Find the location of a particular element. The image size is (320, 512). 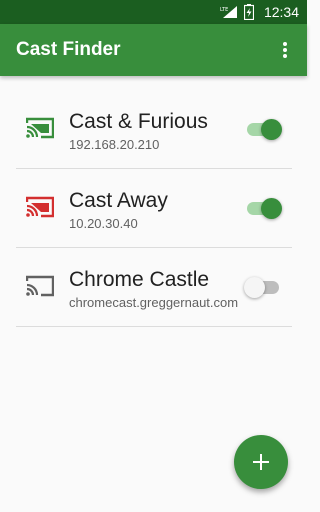

app-title: Cast Finder is located at coordinates (68, 49).